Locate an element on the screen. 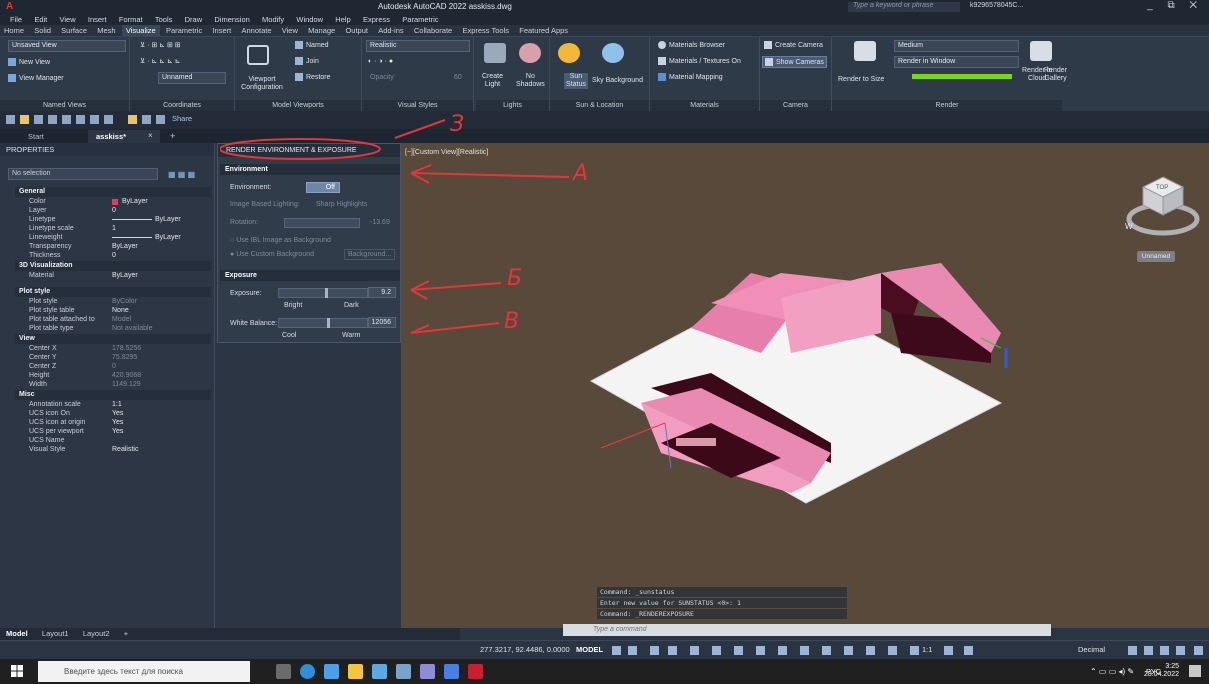 This screenshot has height=684, width=1209. prop-linetype: Linetype ByLayer is located at coordinates (113, 219).